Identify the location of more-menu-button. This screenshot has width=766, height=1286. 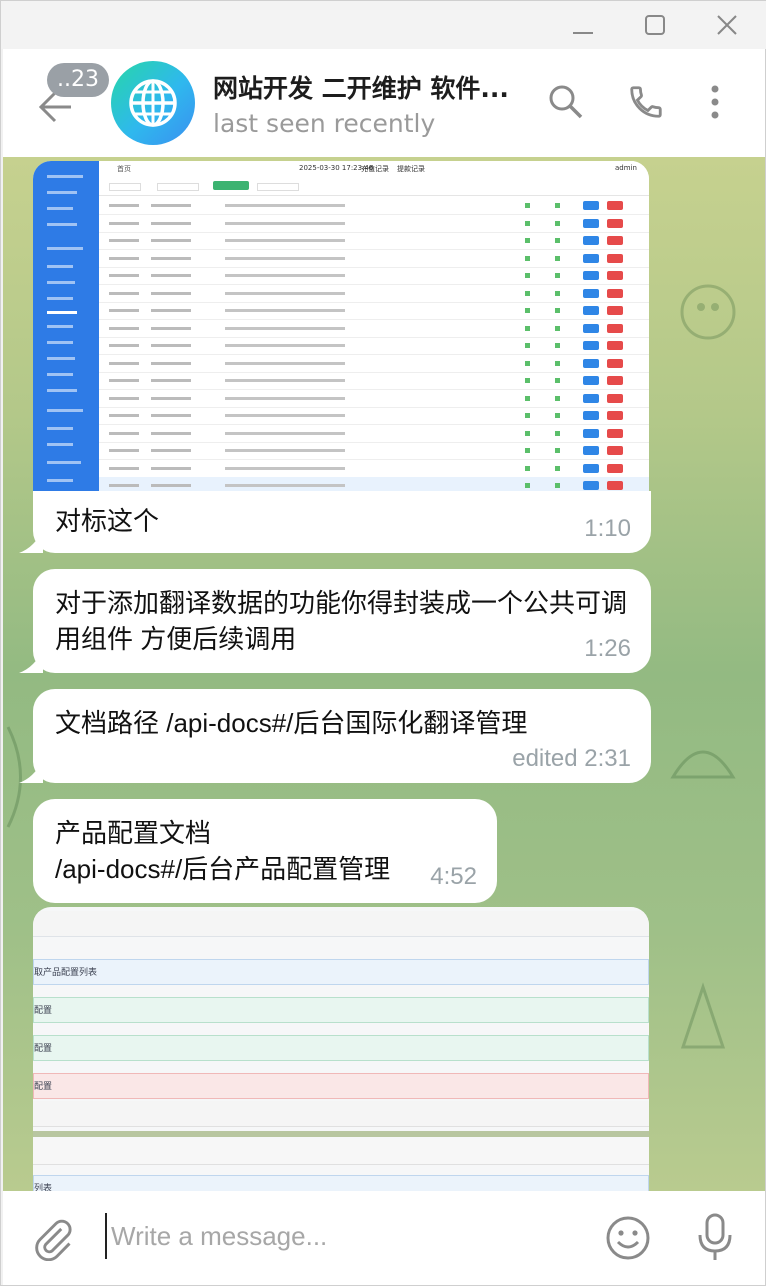
(715, 104).